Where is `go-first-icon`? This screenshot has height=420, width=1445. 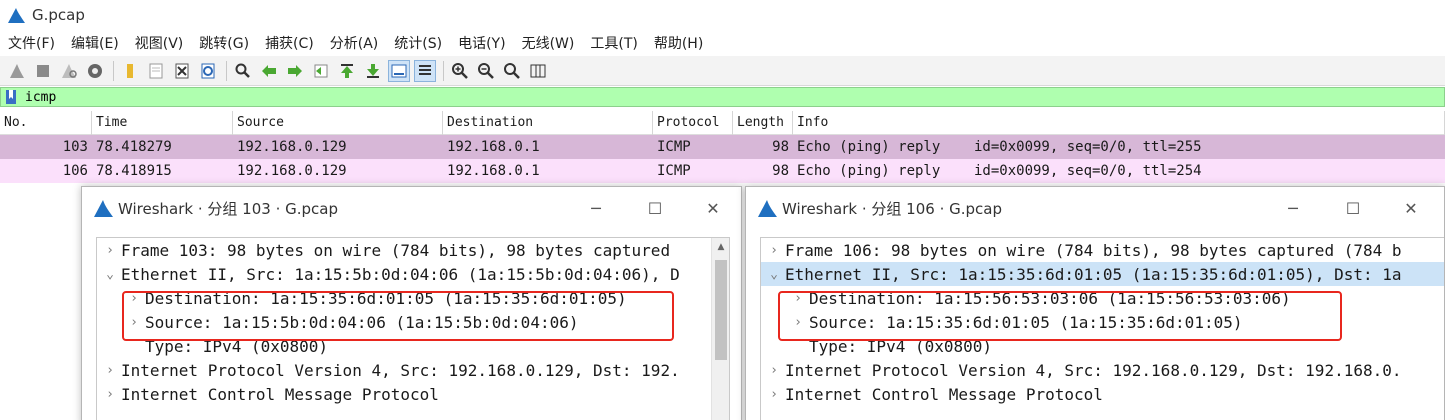
go-first-icon is located at coordinates (347, 71).